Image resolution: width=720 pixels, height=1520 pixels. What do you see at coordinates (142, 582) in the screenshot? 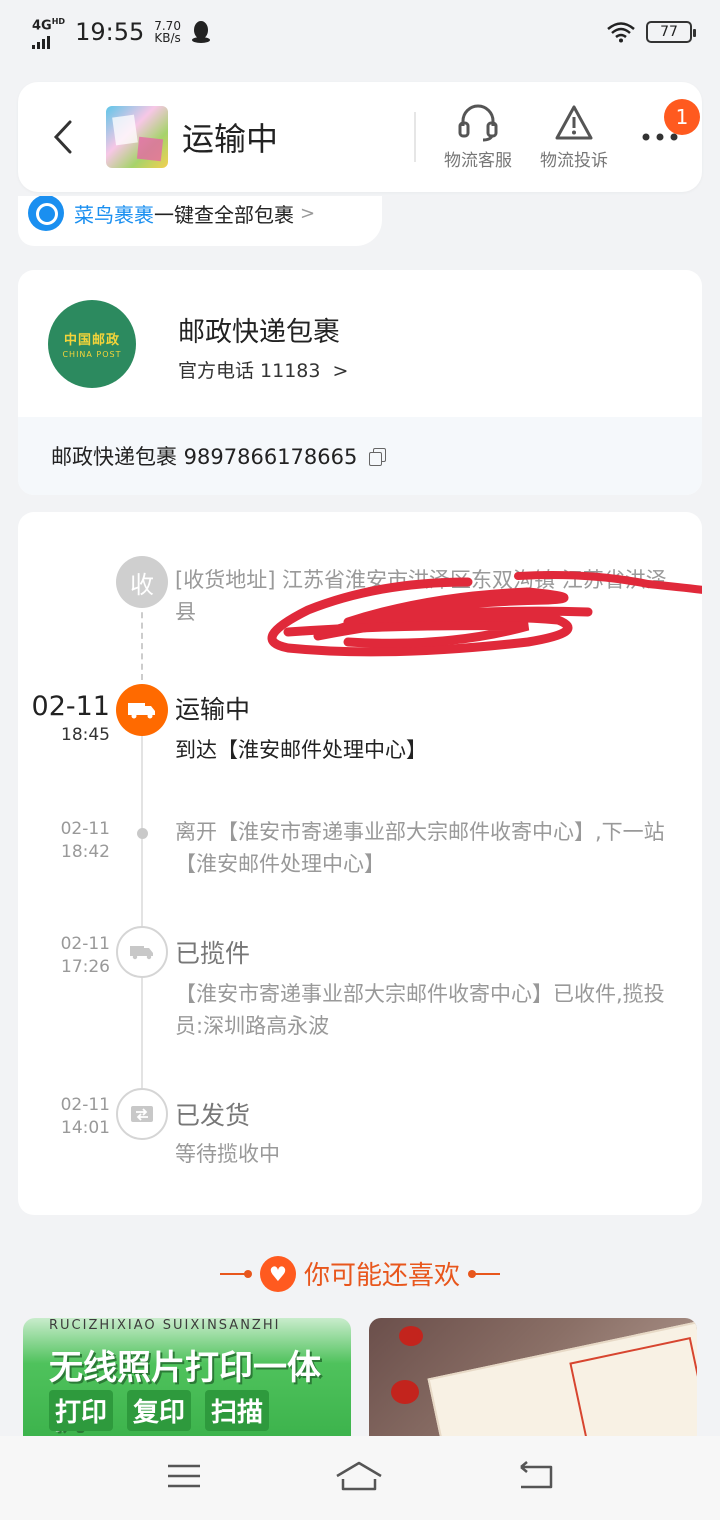
I see `address-node: 收` at bounding box center [142, 582].